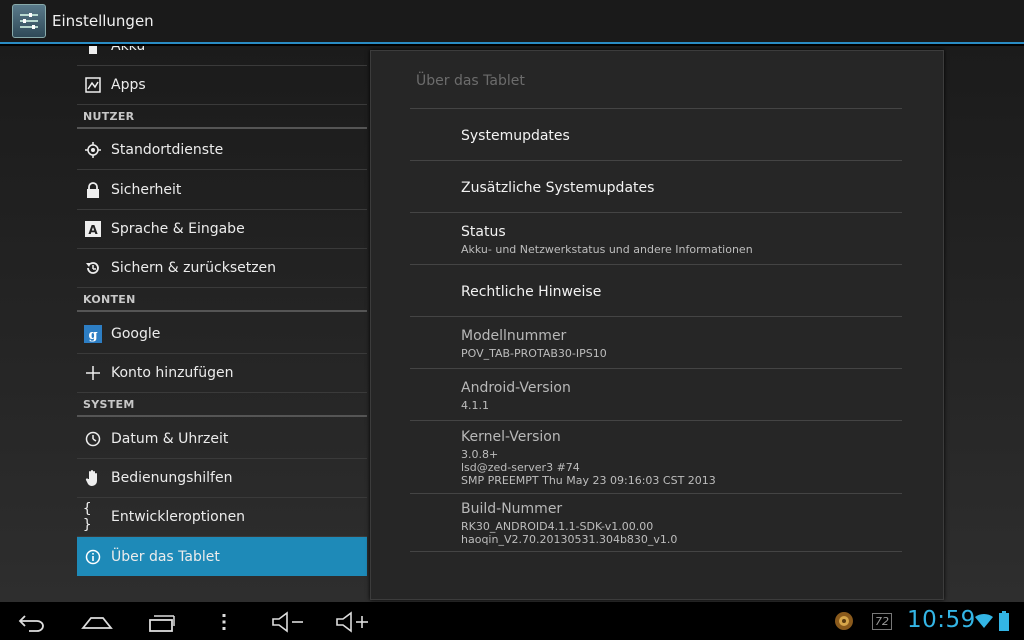 The height and width of the screenshot is (640, 1024). I want to click on sidebar-item-about-tablet: Über das Tablet, so click(222, 556).